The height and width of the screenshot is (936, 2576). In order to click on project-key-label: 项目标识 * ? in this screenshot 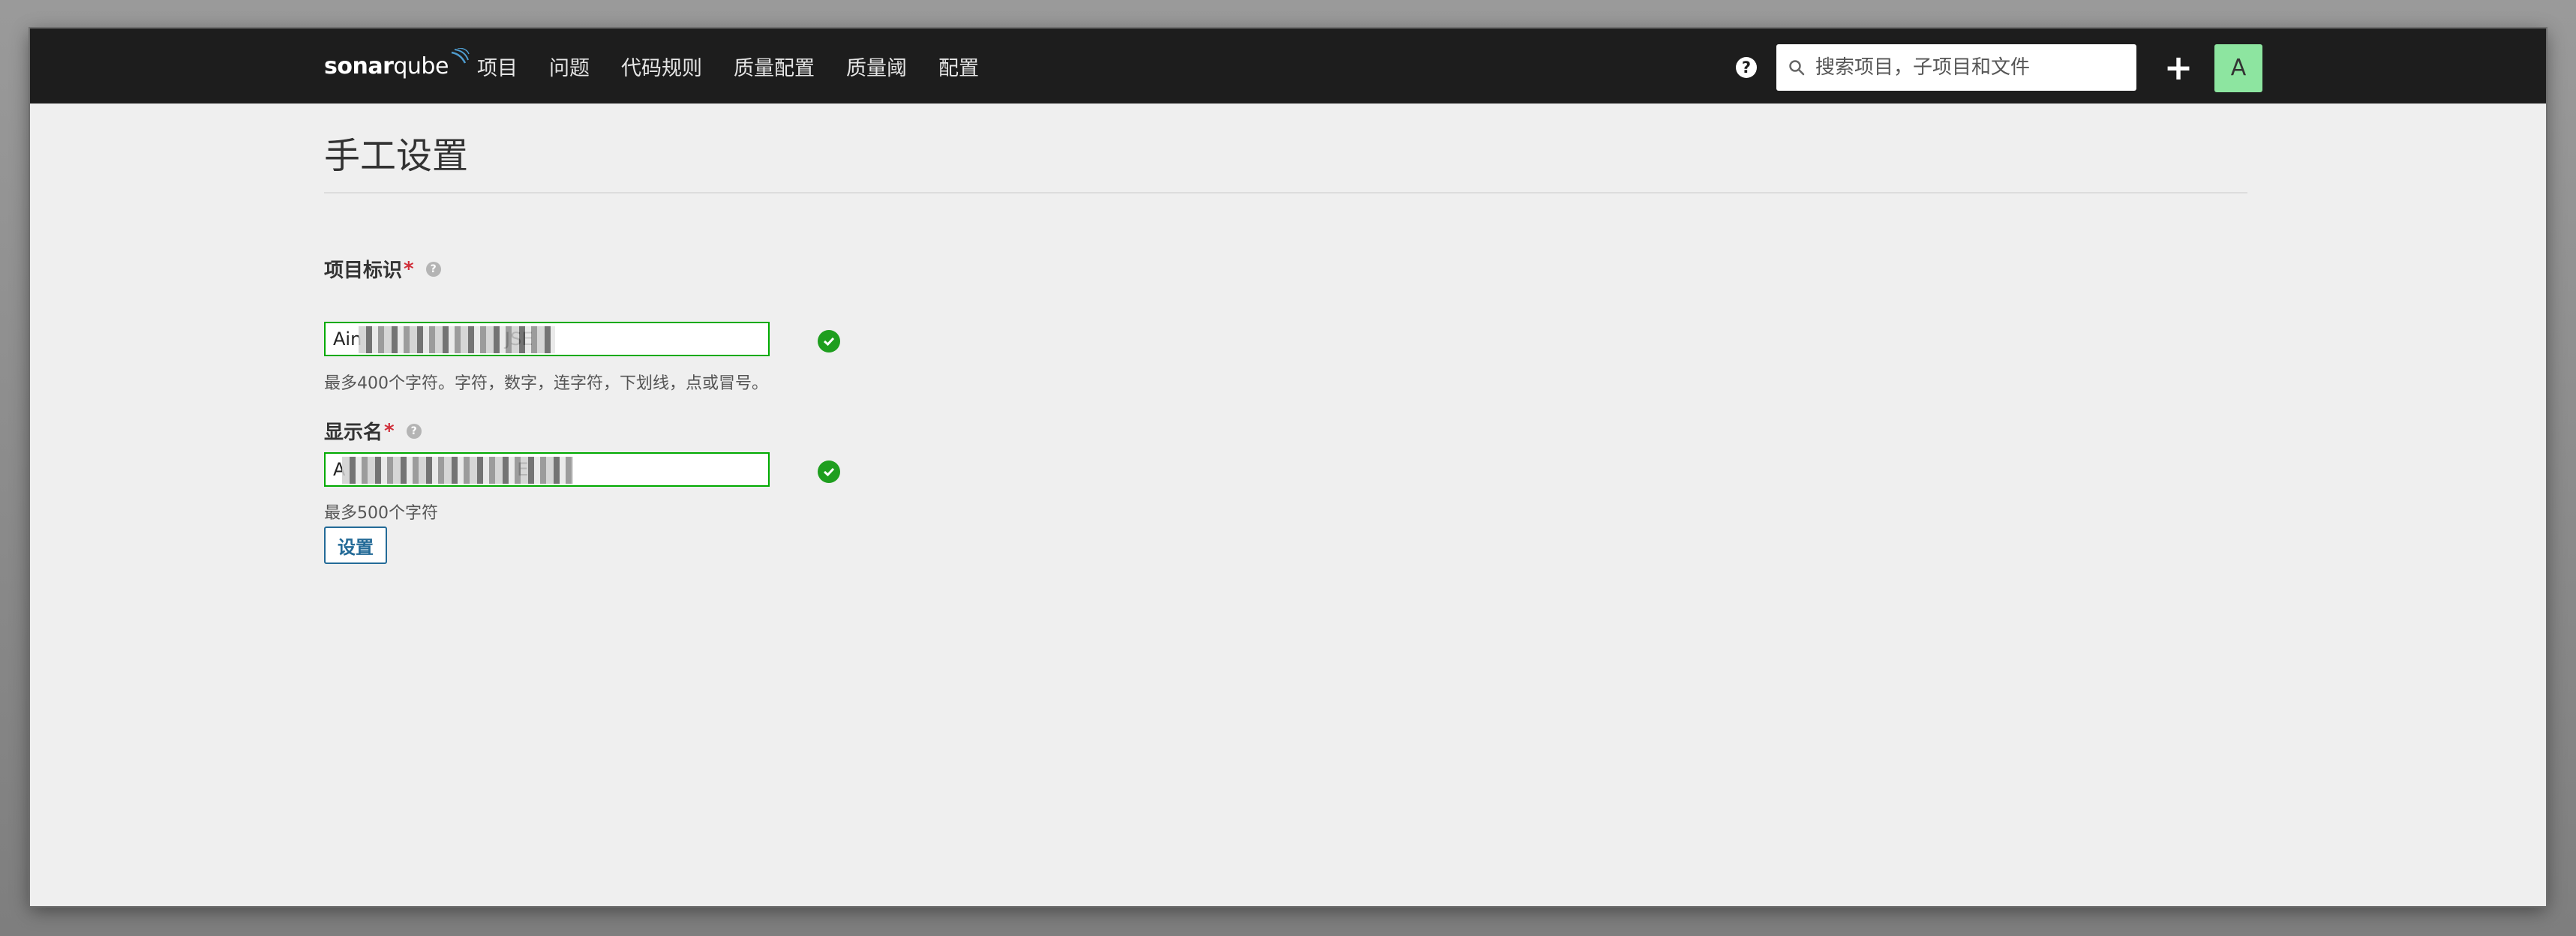, I will do `click(382, 269)`.